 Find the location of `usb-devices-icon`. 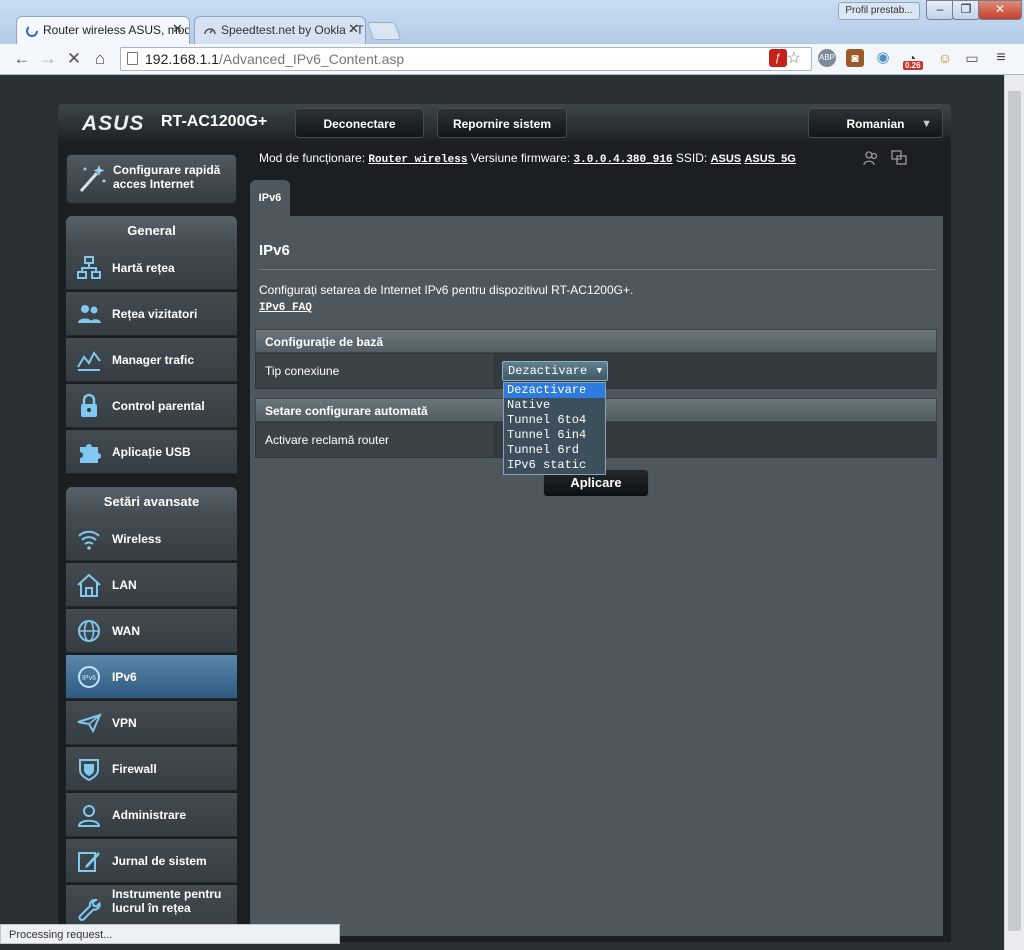

usb-devices-icon is located at coordinates (899, 158).